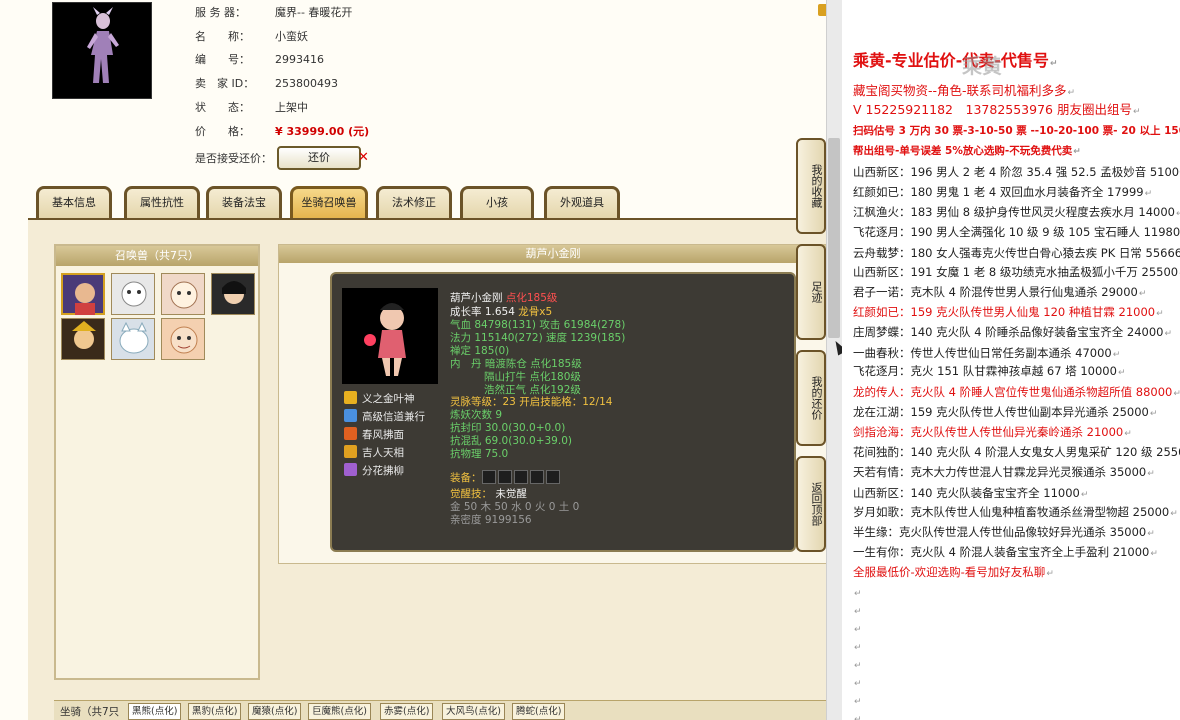 This screenshot has width=1180, height=720. I want to click on mount-tab: 大风鸟(点化), so click(473, 711).